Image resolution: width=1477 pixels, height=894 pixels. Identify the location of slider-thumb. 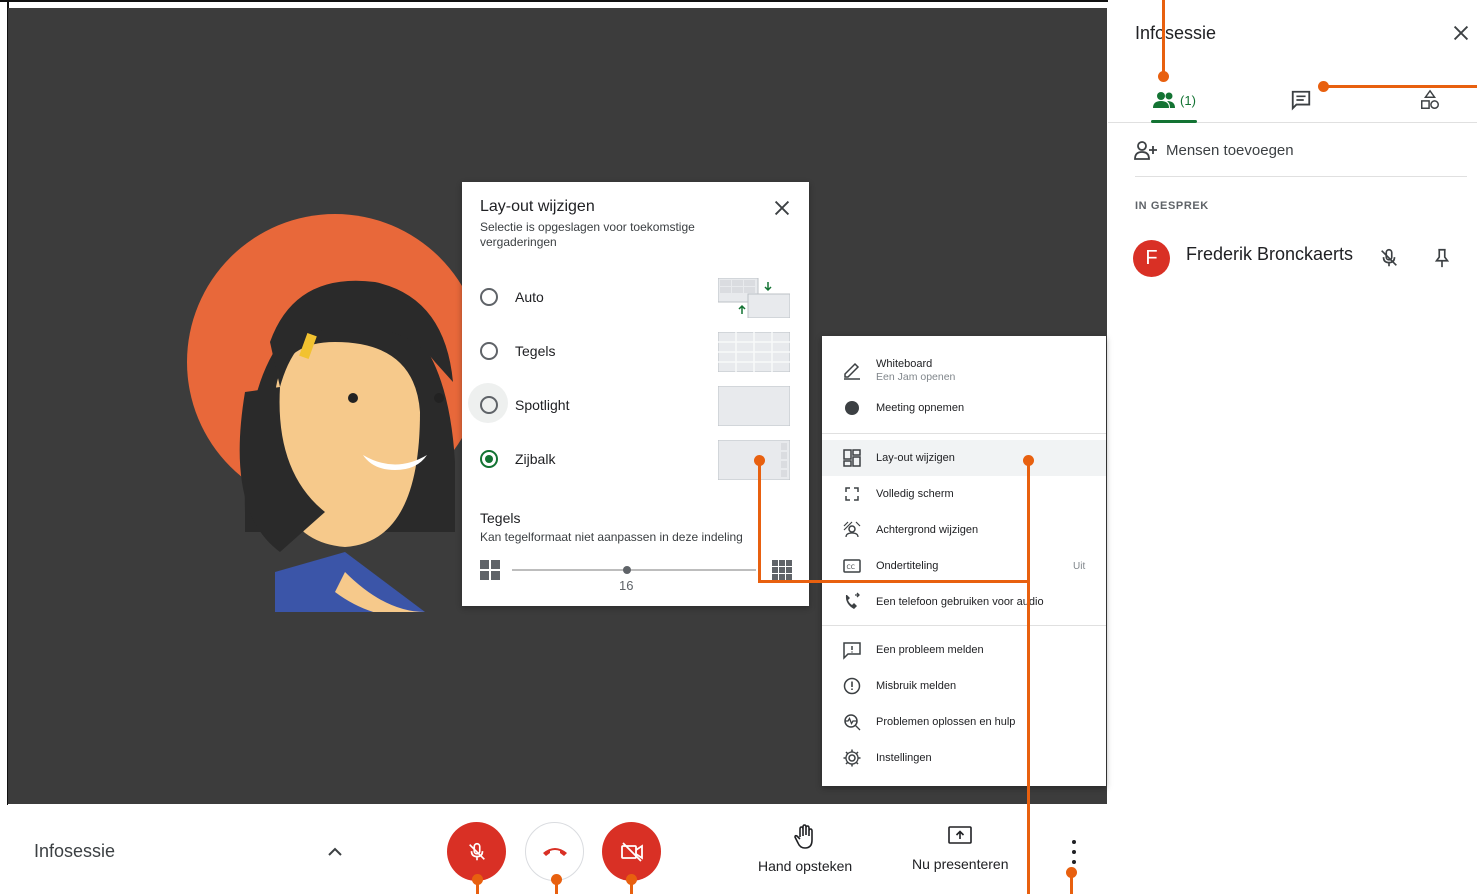
(627, 570).